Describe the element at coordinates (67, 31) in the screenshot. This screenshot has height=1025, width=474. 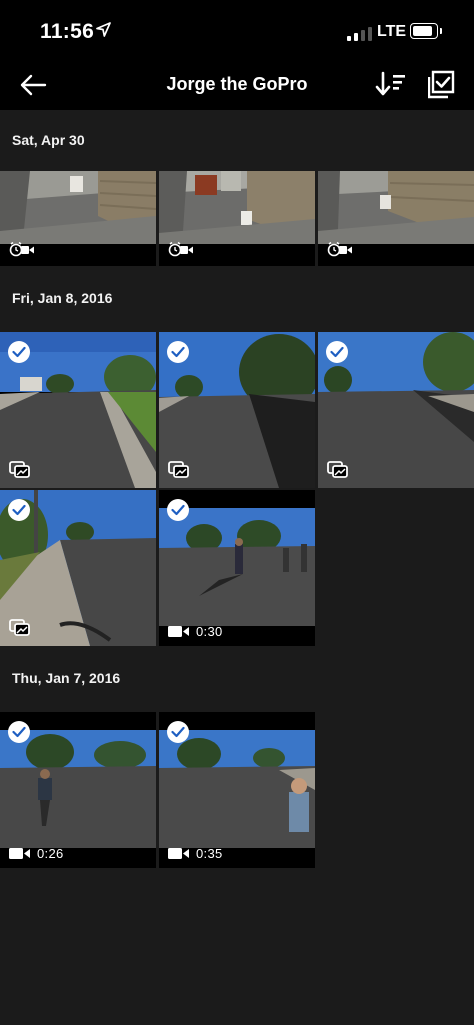
I see `status-time: 11:56` at that location.